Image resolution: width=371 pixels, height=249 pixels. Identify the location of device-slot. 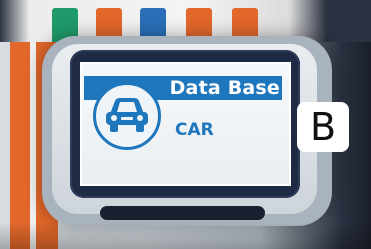
(182, 213).